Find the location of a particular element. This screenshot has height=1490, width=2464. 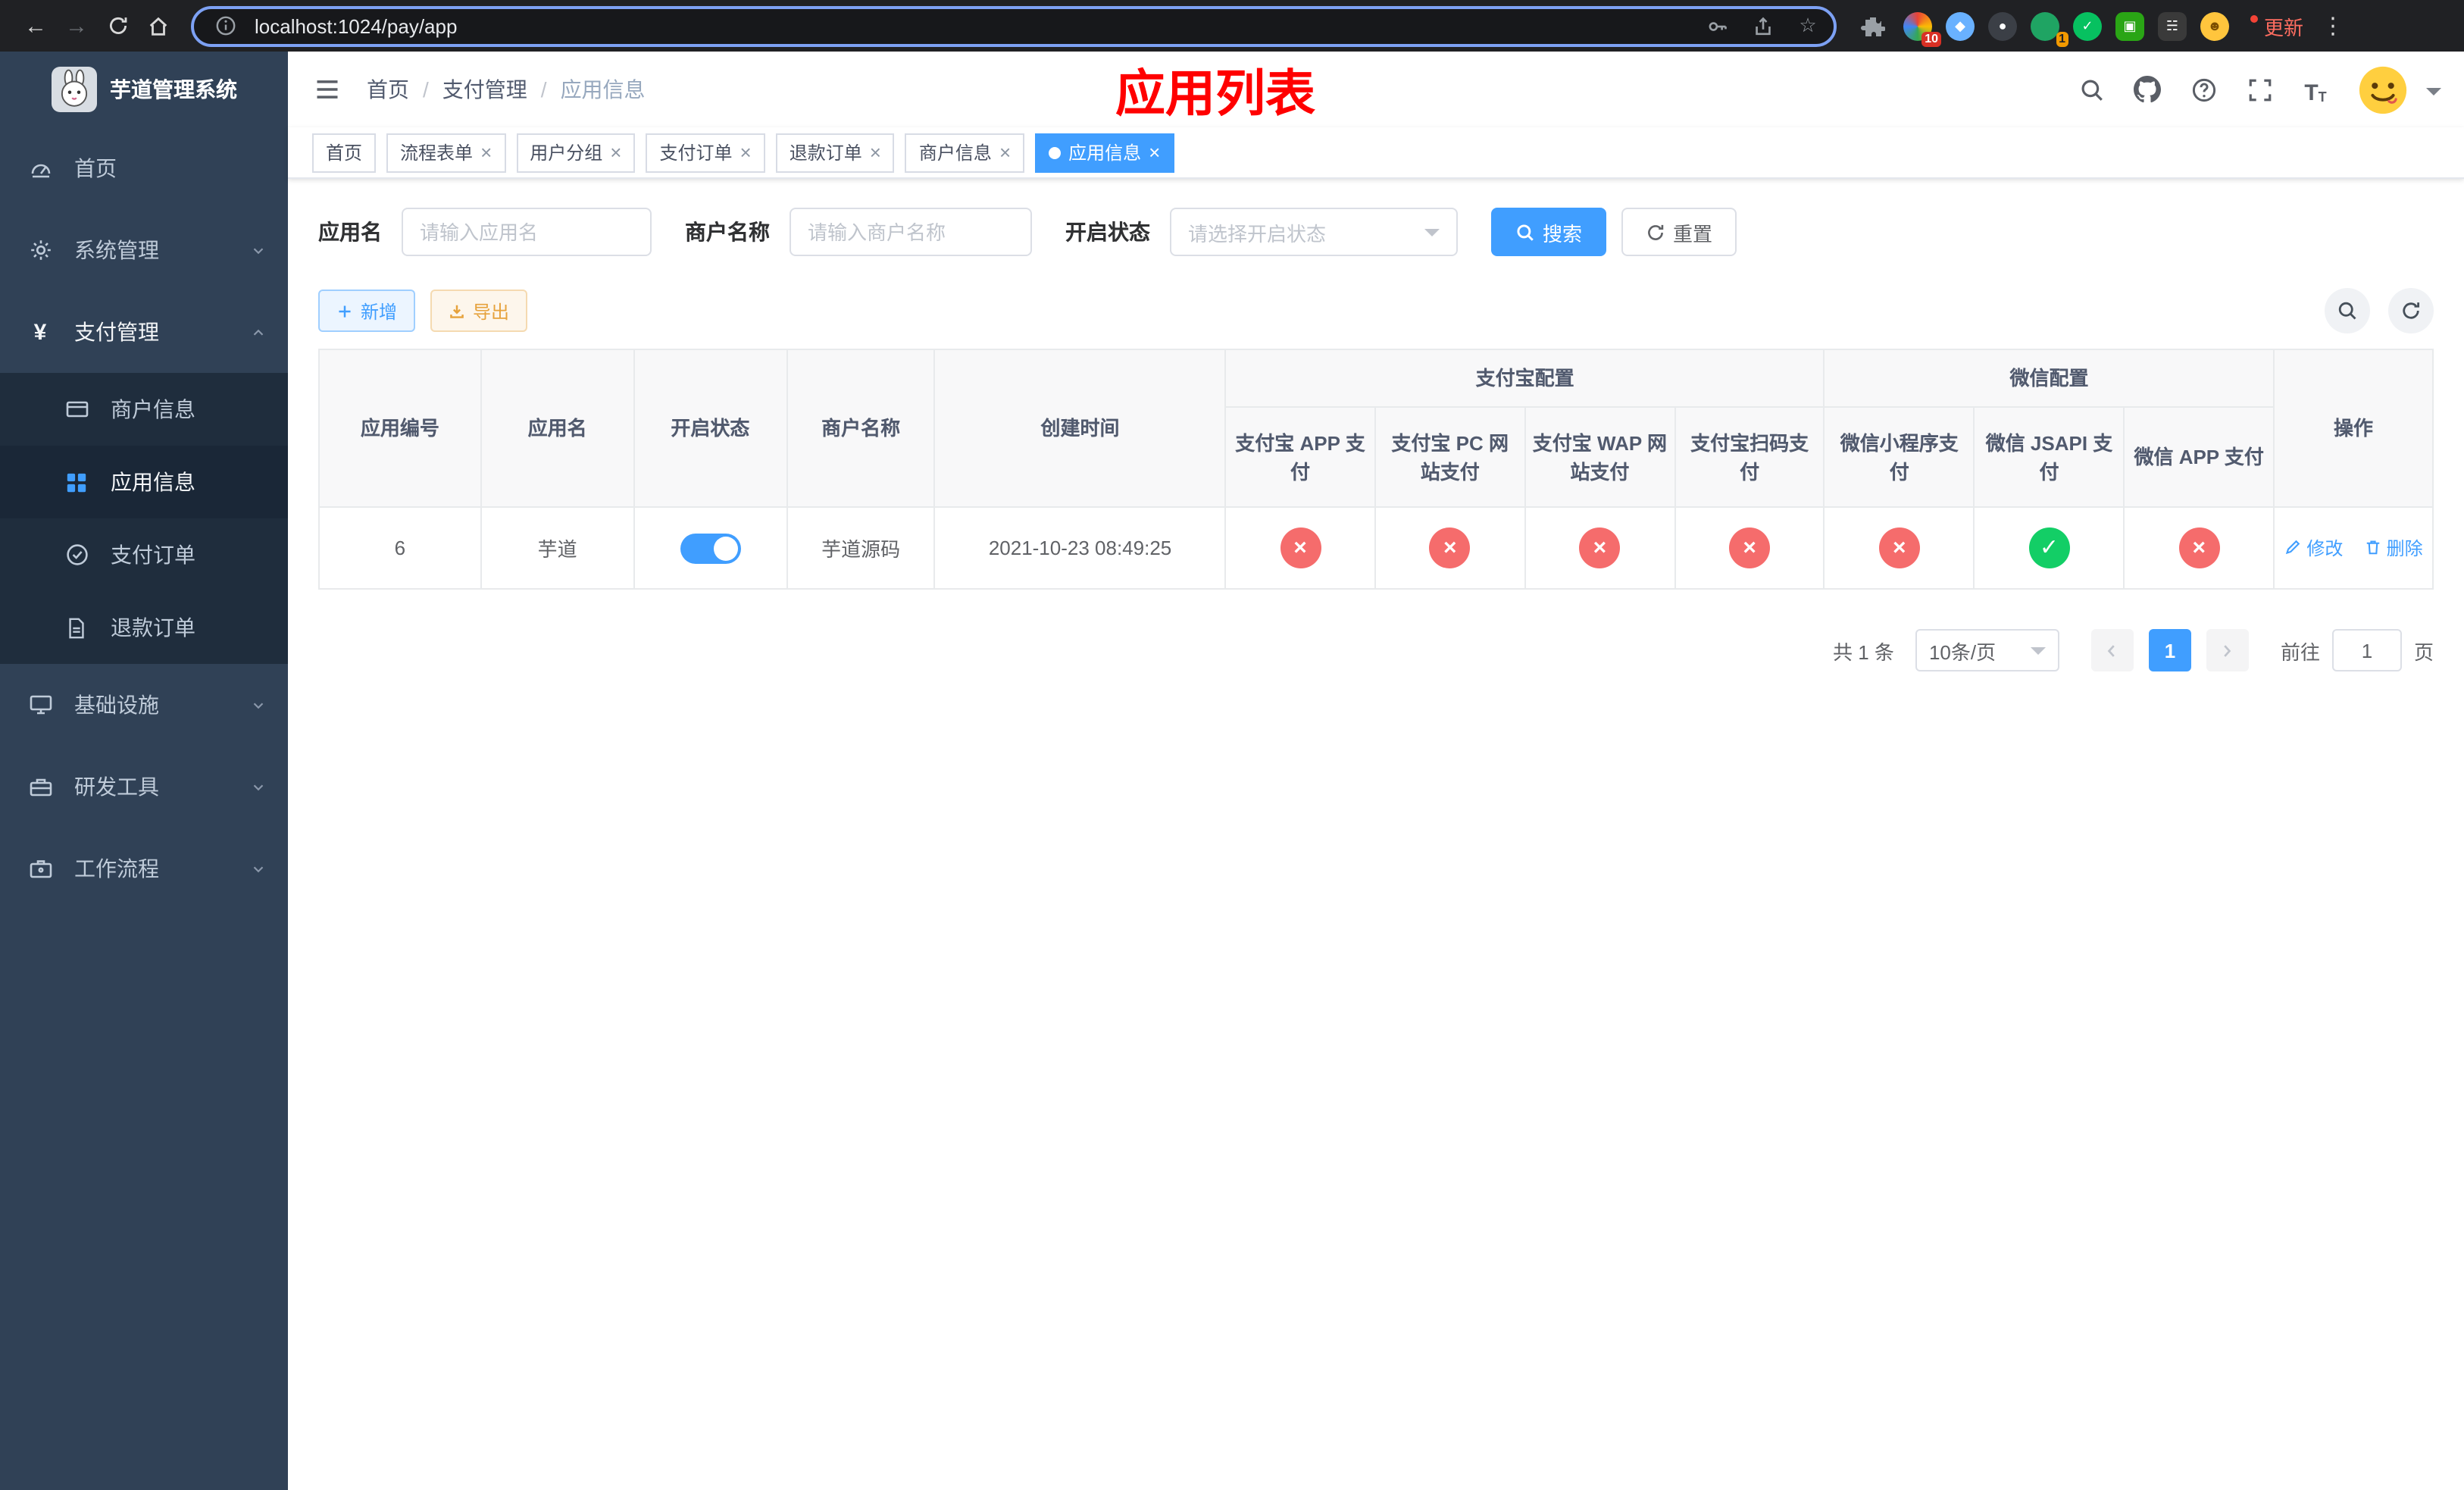

next-page-button is located at coordinates (2227, 650).